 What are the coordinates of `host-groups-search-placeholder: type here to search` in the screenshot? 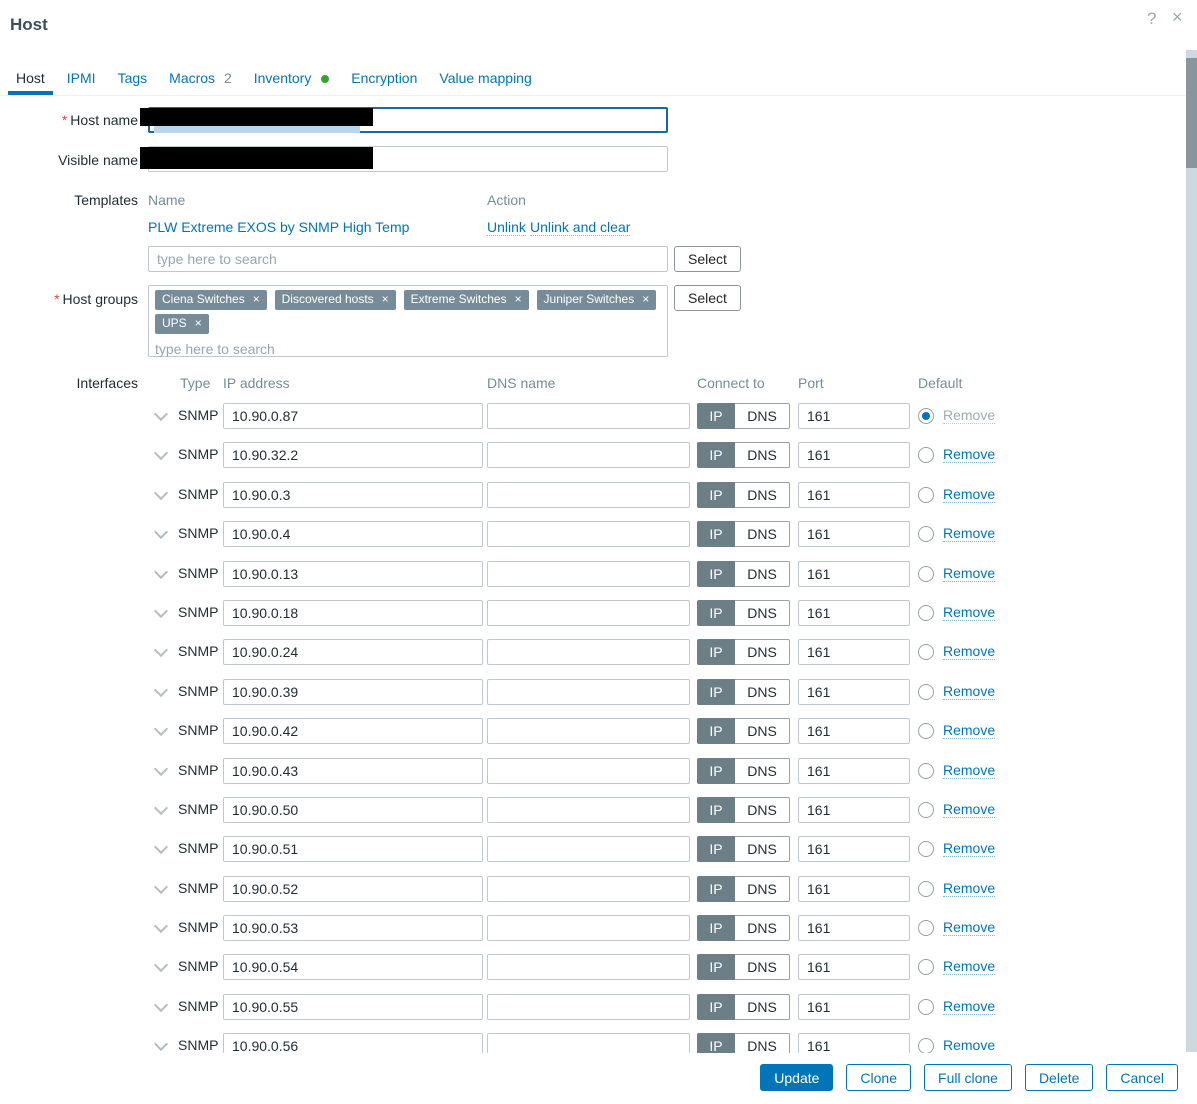 It's located at (408, 349).